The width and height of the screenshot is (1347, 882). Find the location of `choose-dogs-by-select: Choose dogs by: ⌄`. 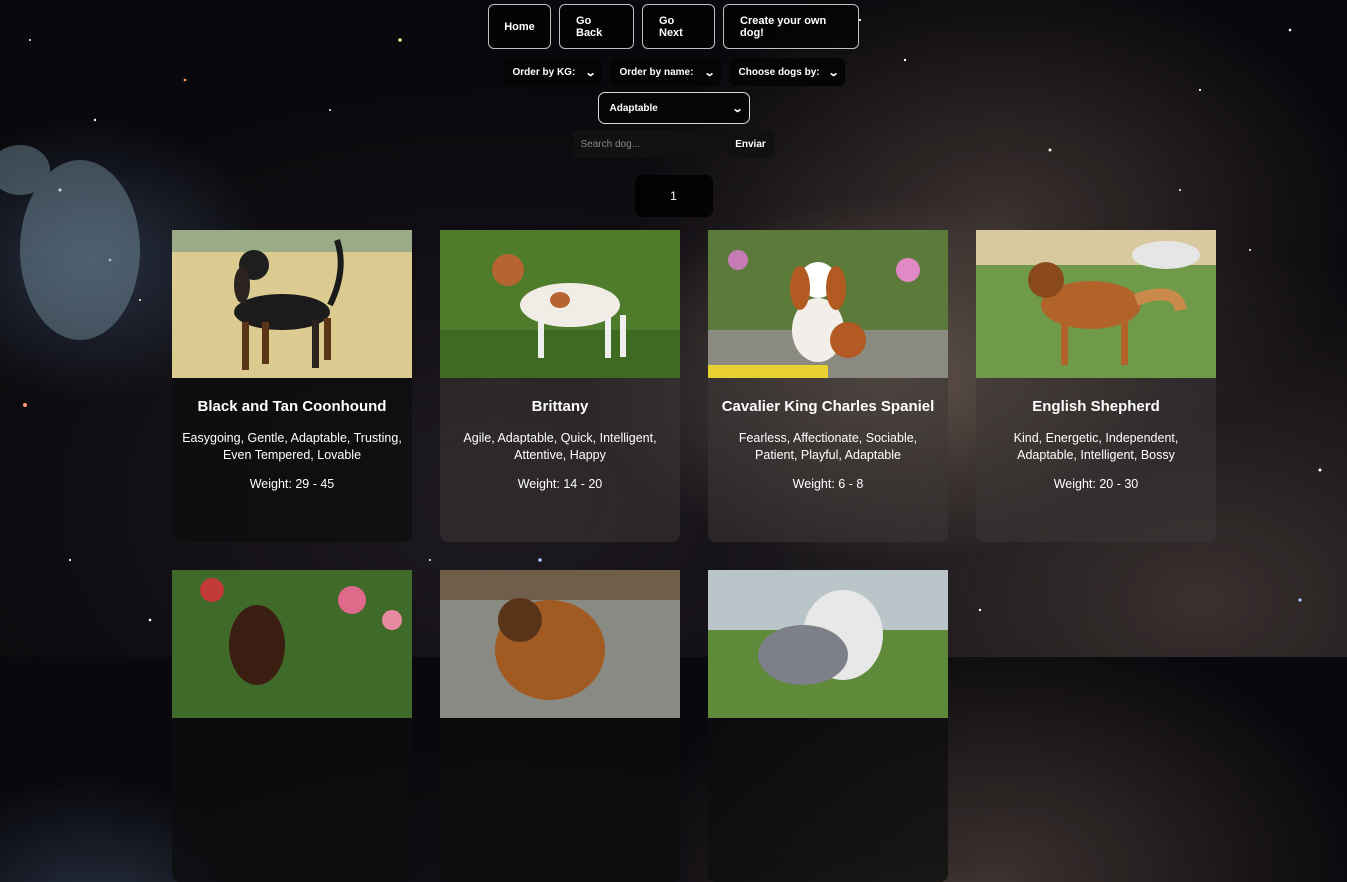

choose-dogs-by-select: Choose dogs by: ⌄ is located at coordinates (786, 72).